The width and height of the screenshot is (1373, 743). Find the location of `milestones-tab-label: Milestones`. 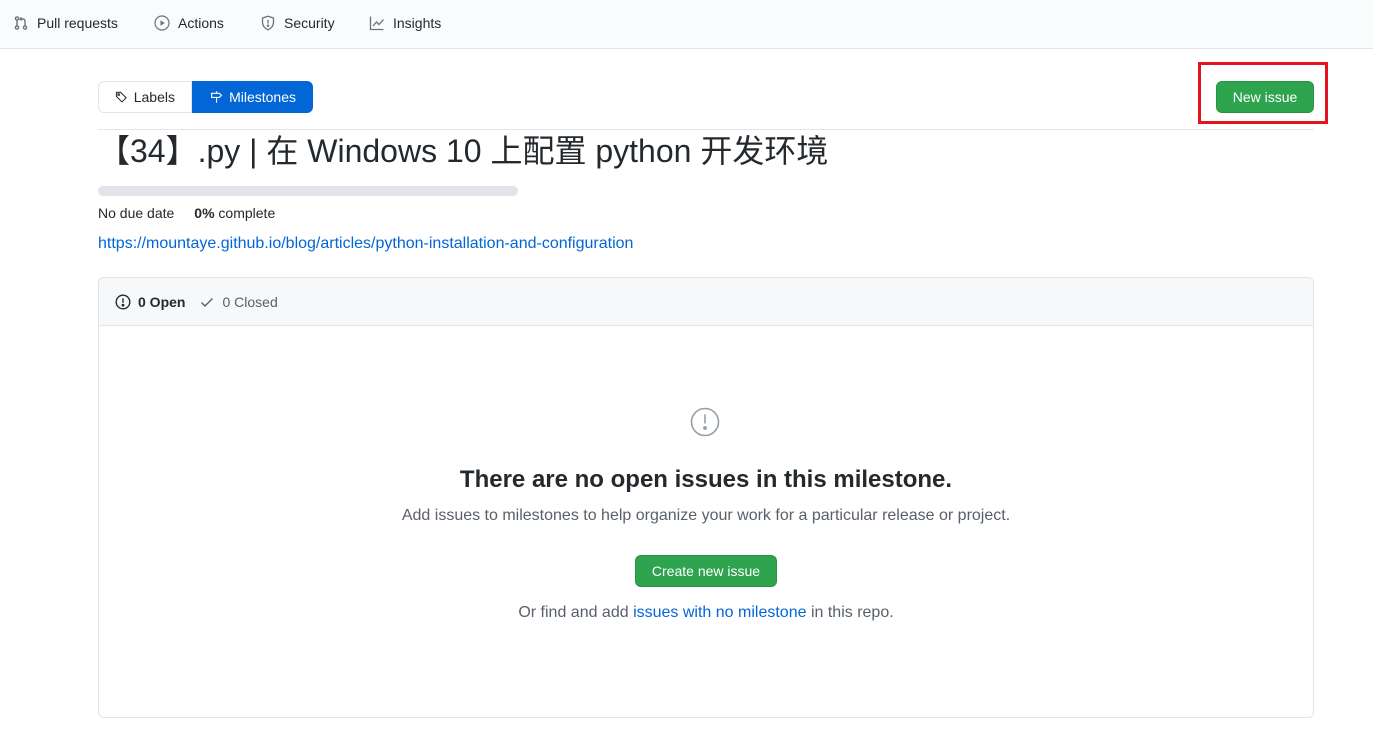

milestones-tab-label: Milestones is located at coordinates (262, 97).